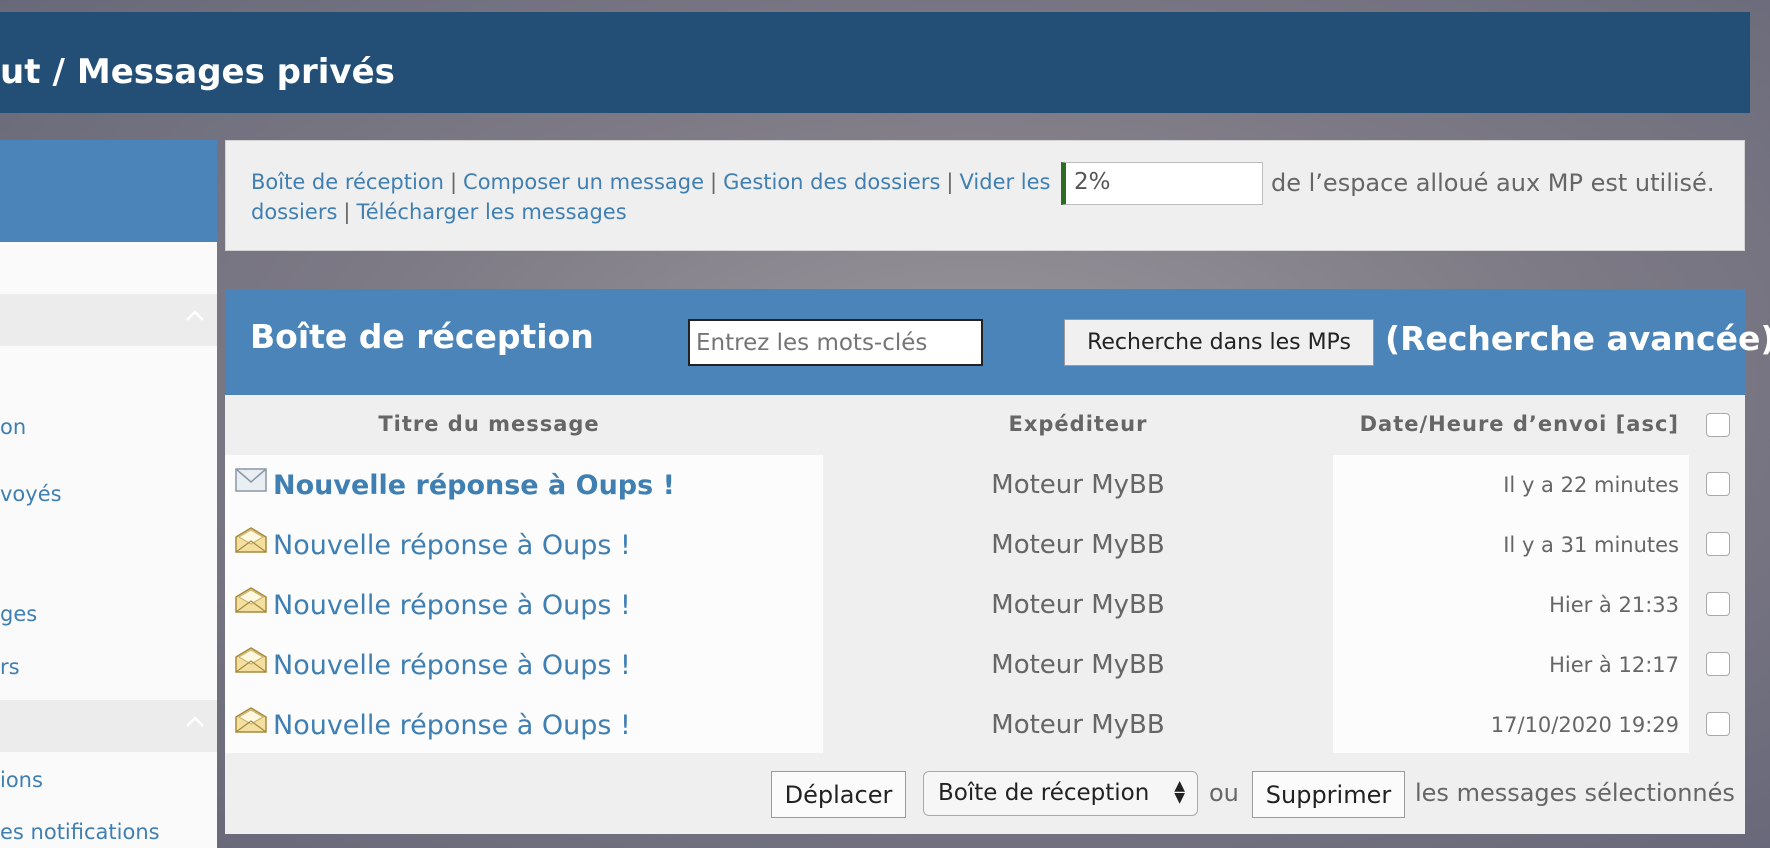 Image resolution: width=1770 pixels, height=848 pixels. Describe the element at coordinates (875, 62) in the screenshot. I see `page-header: ut / Messages privés` at that location.